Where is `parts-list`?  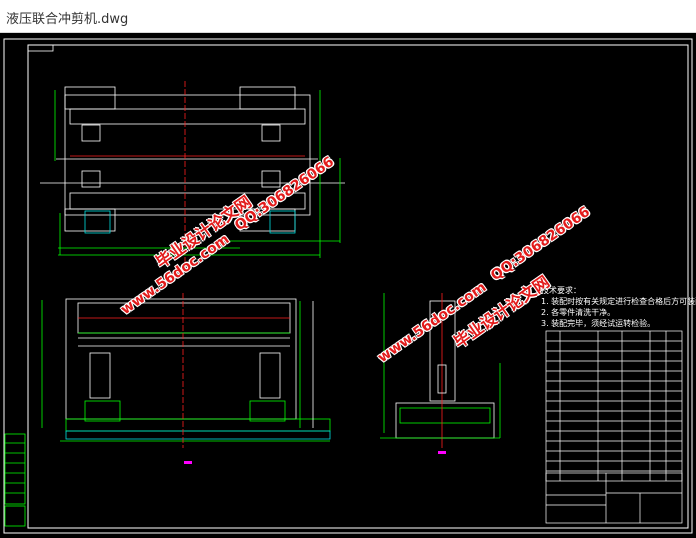
parts-list is located at coordinates (614, 406).